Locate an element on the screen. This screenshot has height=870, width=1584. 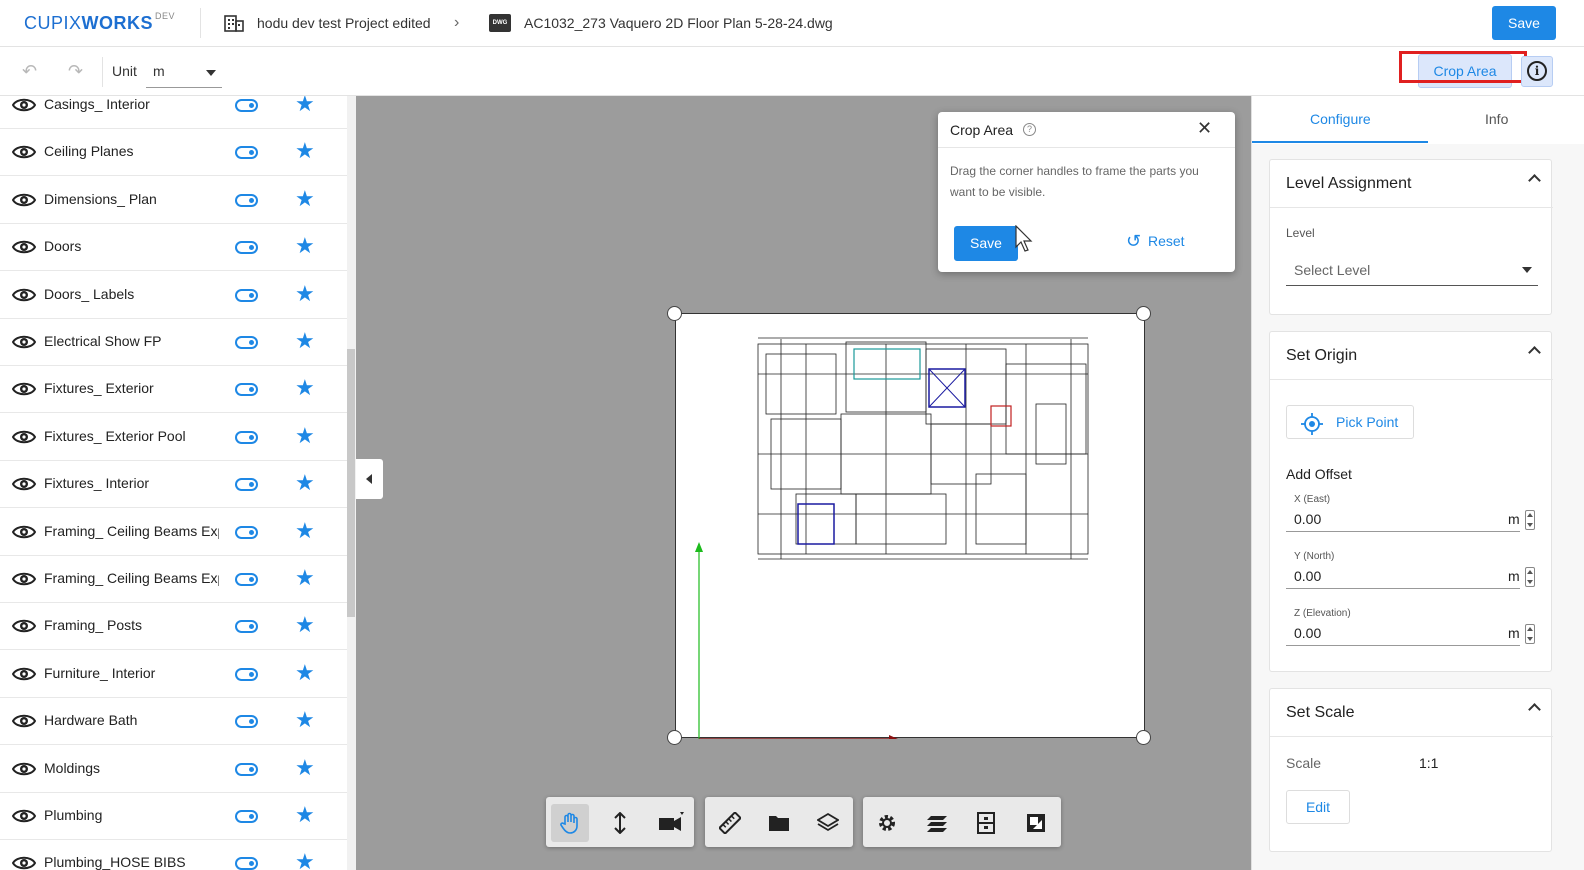
y-offset-input: 0.00 is located at coordinates (1307, 576).